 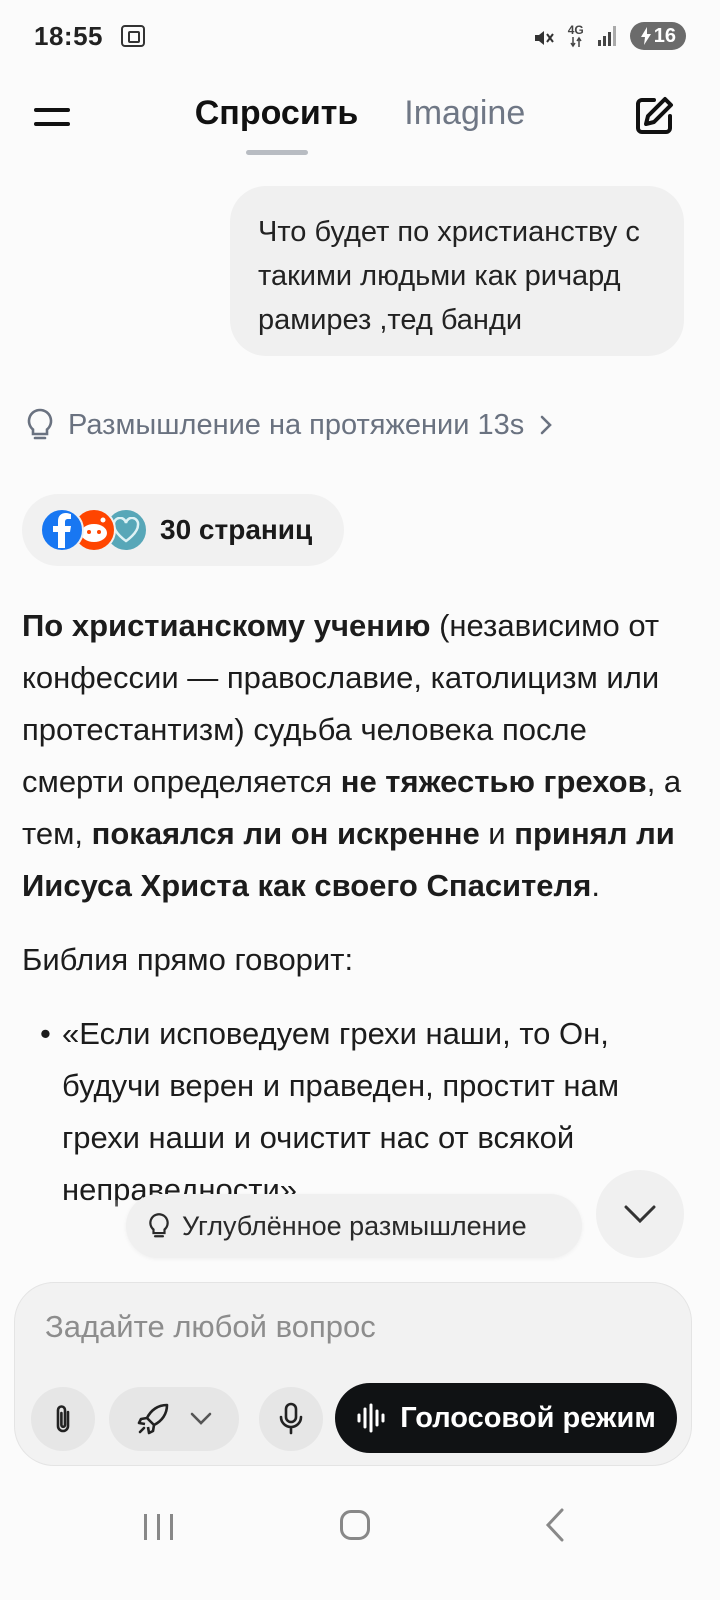 I want to click on deep-think-button: Углублённое размышление, so click(x=354, y=1226).